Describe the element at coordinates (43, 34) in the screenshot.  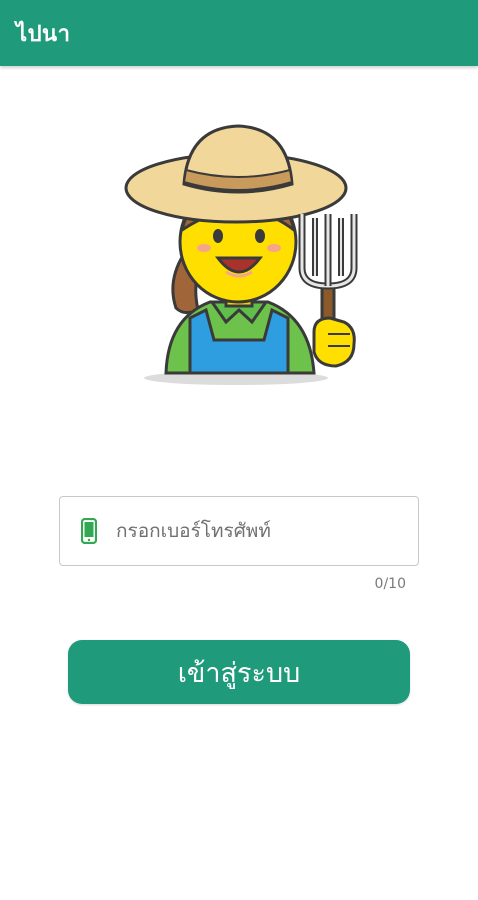
I see `app-title: ไปนา` at that location.